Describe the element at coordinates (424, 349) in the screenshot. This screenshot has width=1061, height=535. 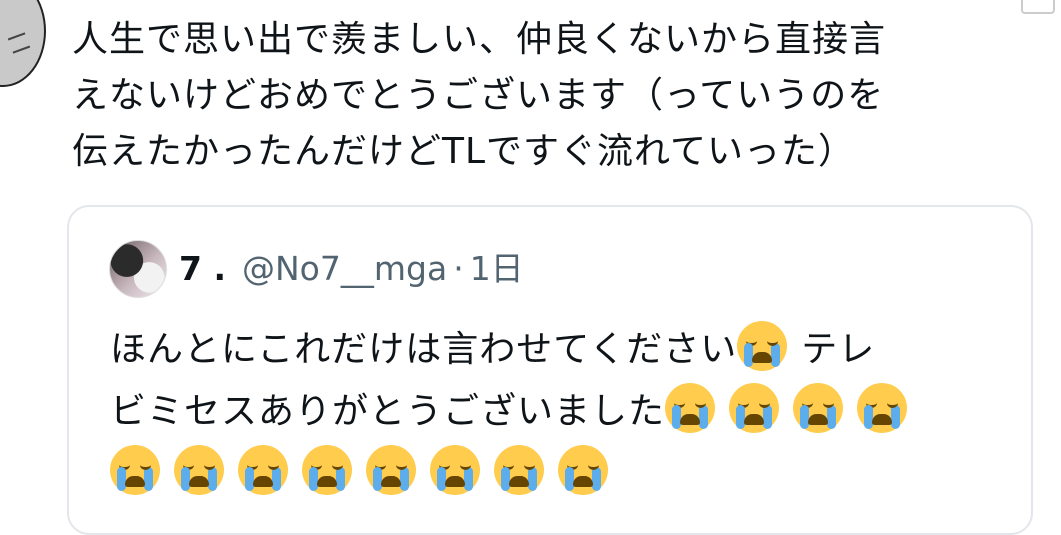
I see `quoted-body-text: ほんとにこれだけは言わせてください` at that location.